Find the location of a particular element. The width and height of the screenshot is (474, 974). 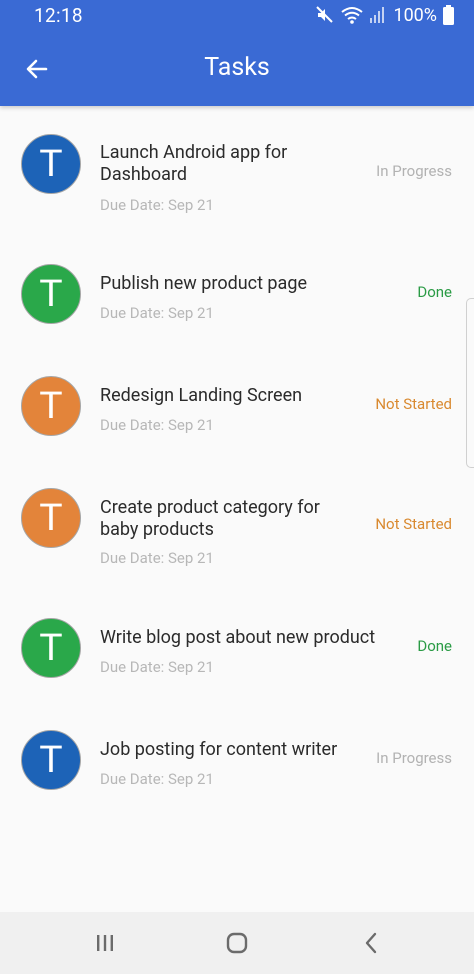

recent-apps-icon is located at coordinates (105, 943).